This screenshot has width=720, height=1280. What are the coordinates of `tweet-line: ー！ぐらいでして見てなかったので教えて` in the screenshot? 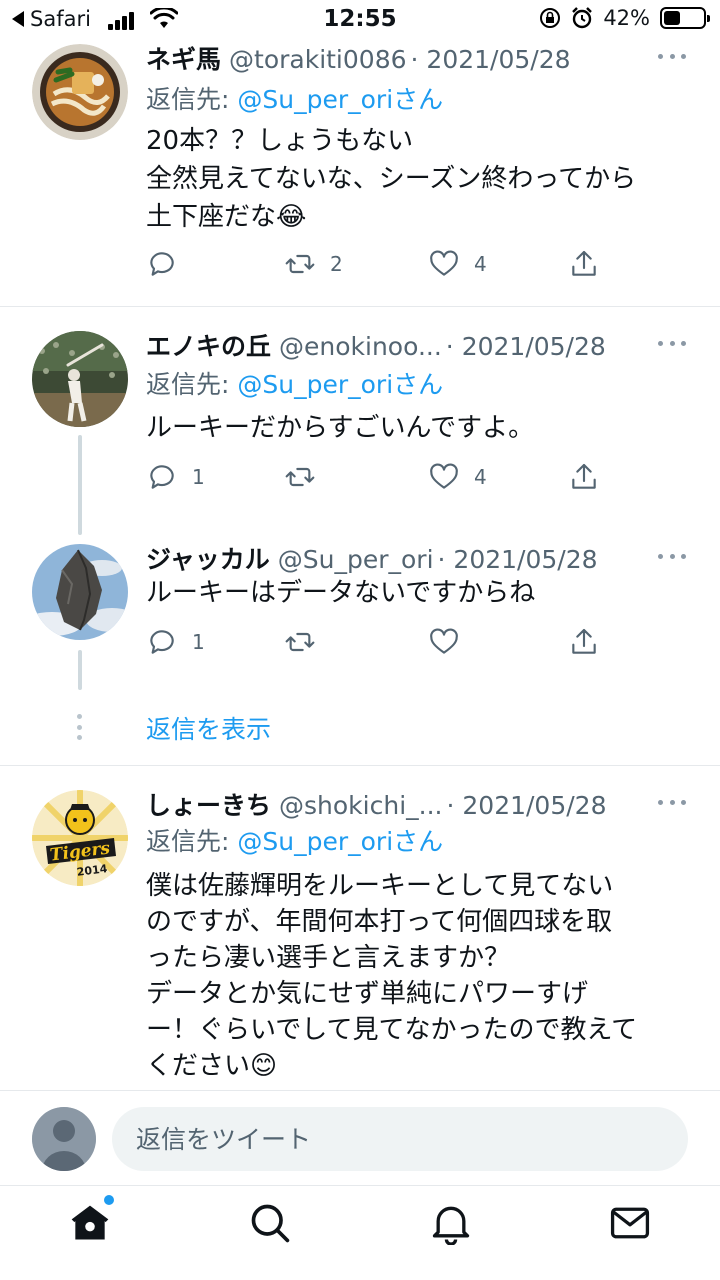 It's located at (392, 1030).